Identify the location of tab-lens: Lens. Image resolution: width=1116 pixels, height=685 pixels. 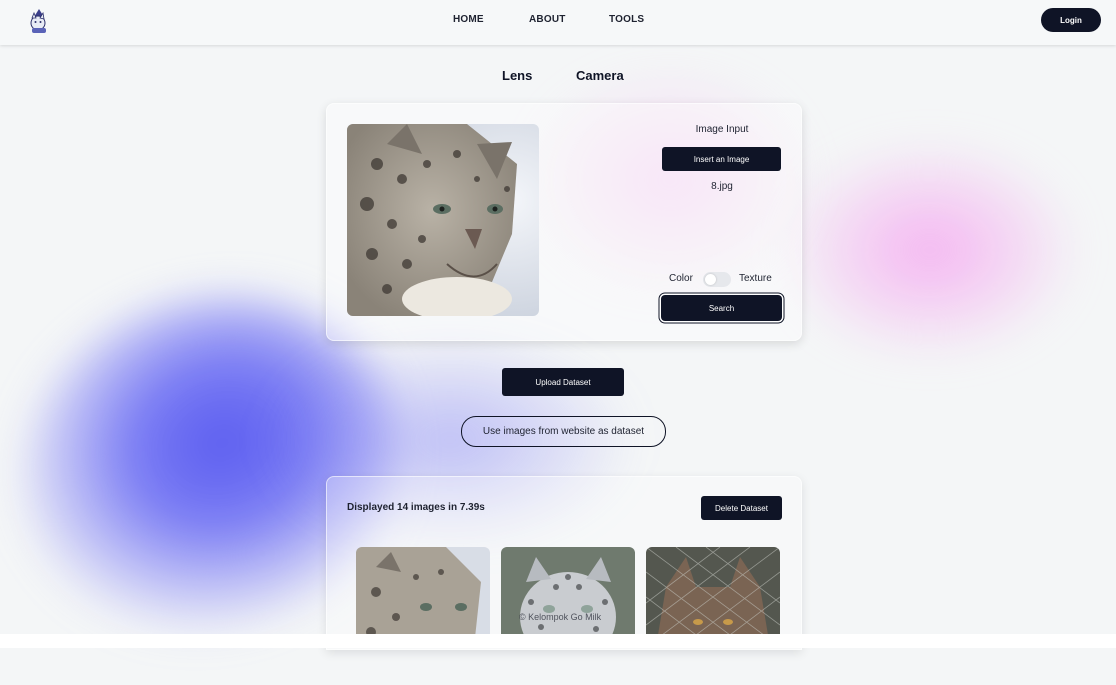
(517, 75).